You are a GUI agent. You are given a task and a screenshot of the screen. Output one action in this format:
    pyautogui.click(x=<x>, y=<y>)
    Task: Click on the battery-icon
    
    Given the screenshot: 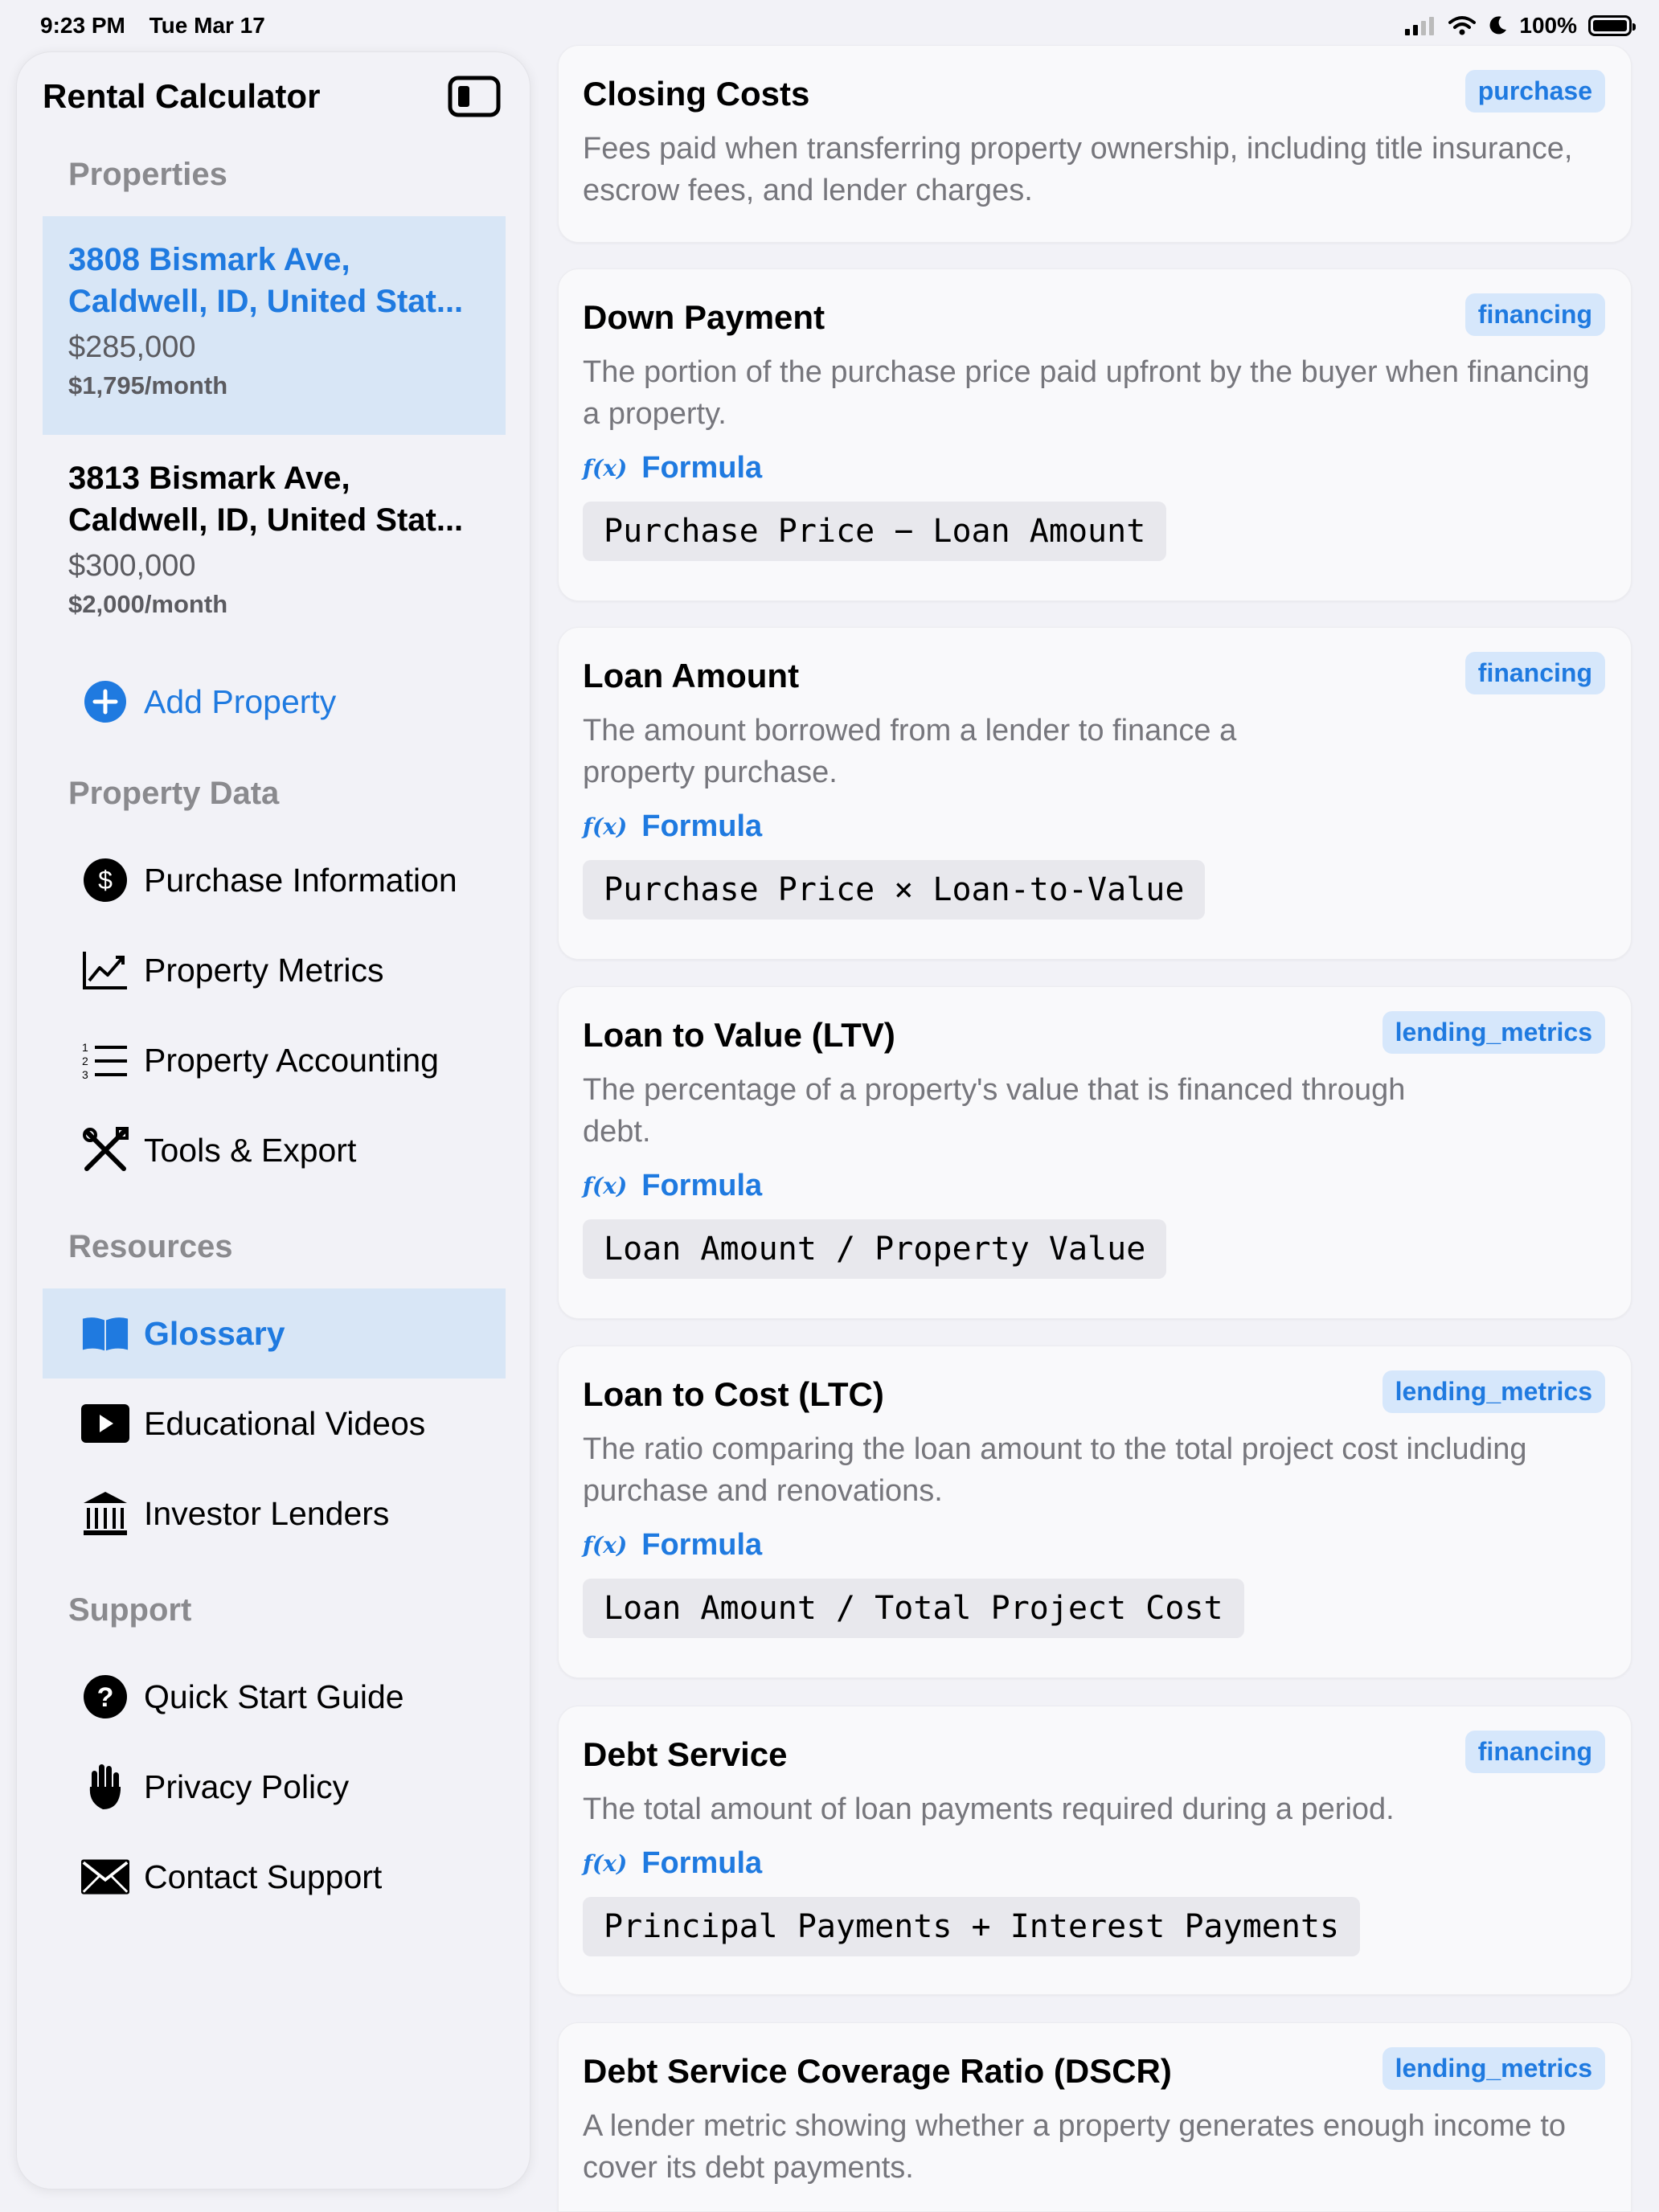 What is the action you would take?
    pyautogui.click(x=1612, y=25)
    